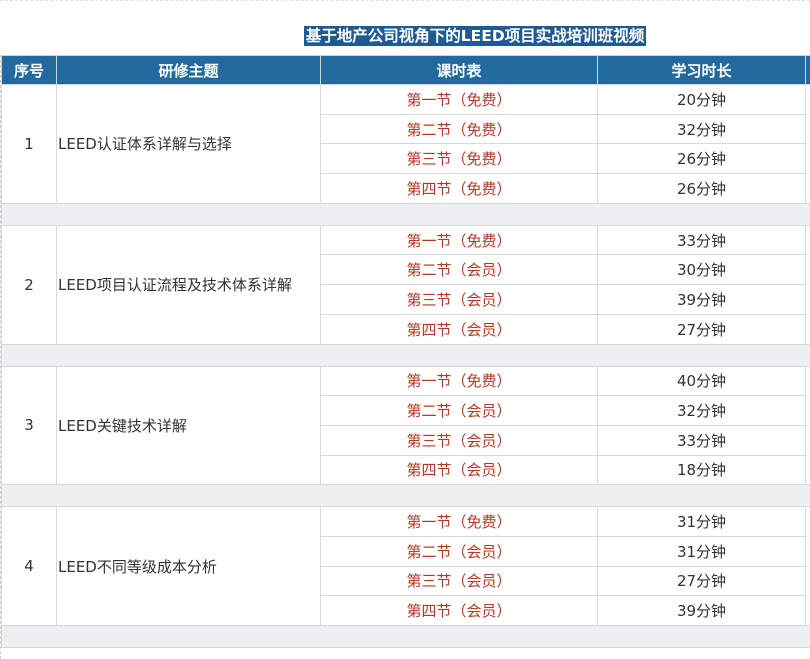  I want to click on module-topic: LEED关键技术详解, so click(189, 425).